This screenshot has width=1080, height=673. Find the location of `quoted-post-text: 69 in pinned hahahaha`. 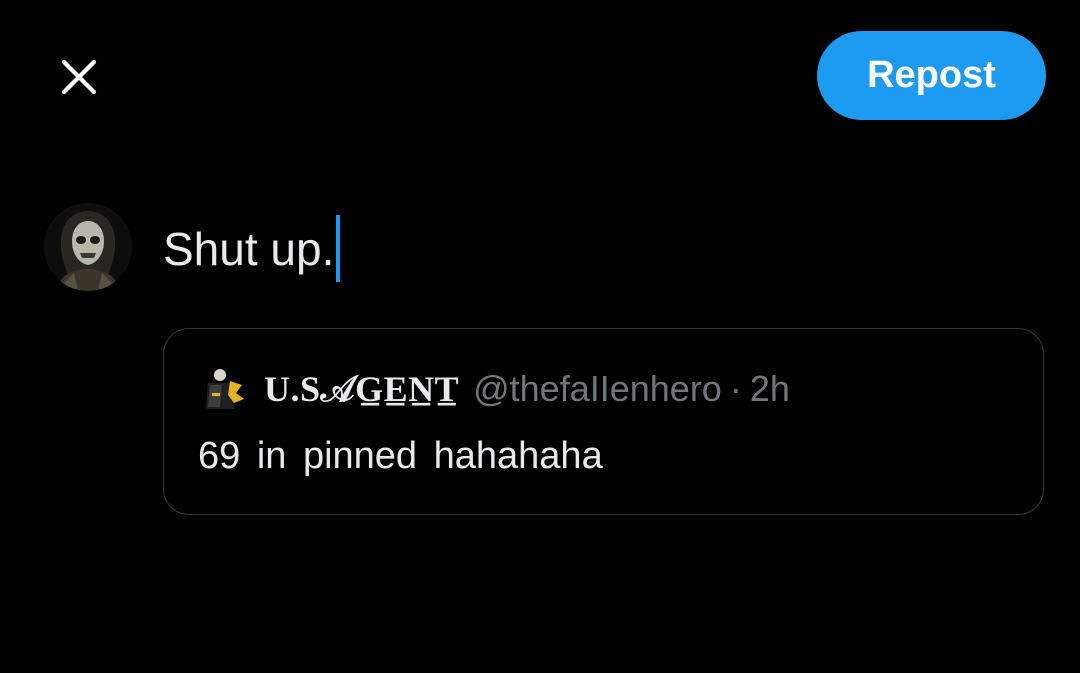

quoted-post-text: 69 in pinned hahahaha is located at coordinates (400, 456).